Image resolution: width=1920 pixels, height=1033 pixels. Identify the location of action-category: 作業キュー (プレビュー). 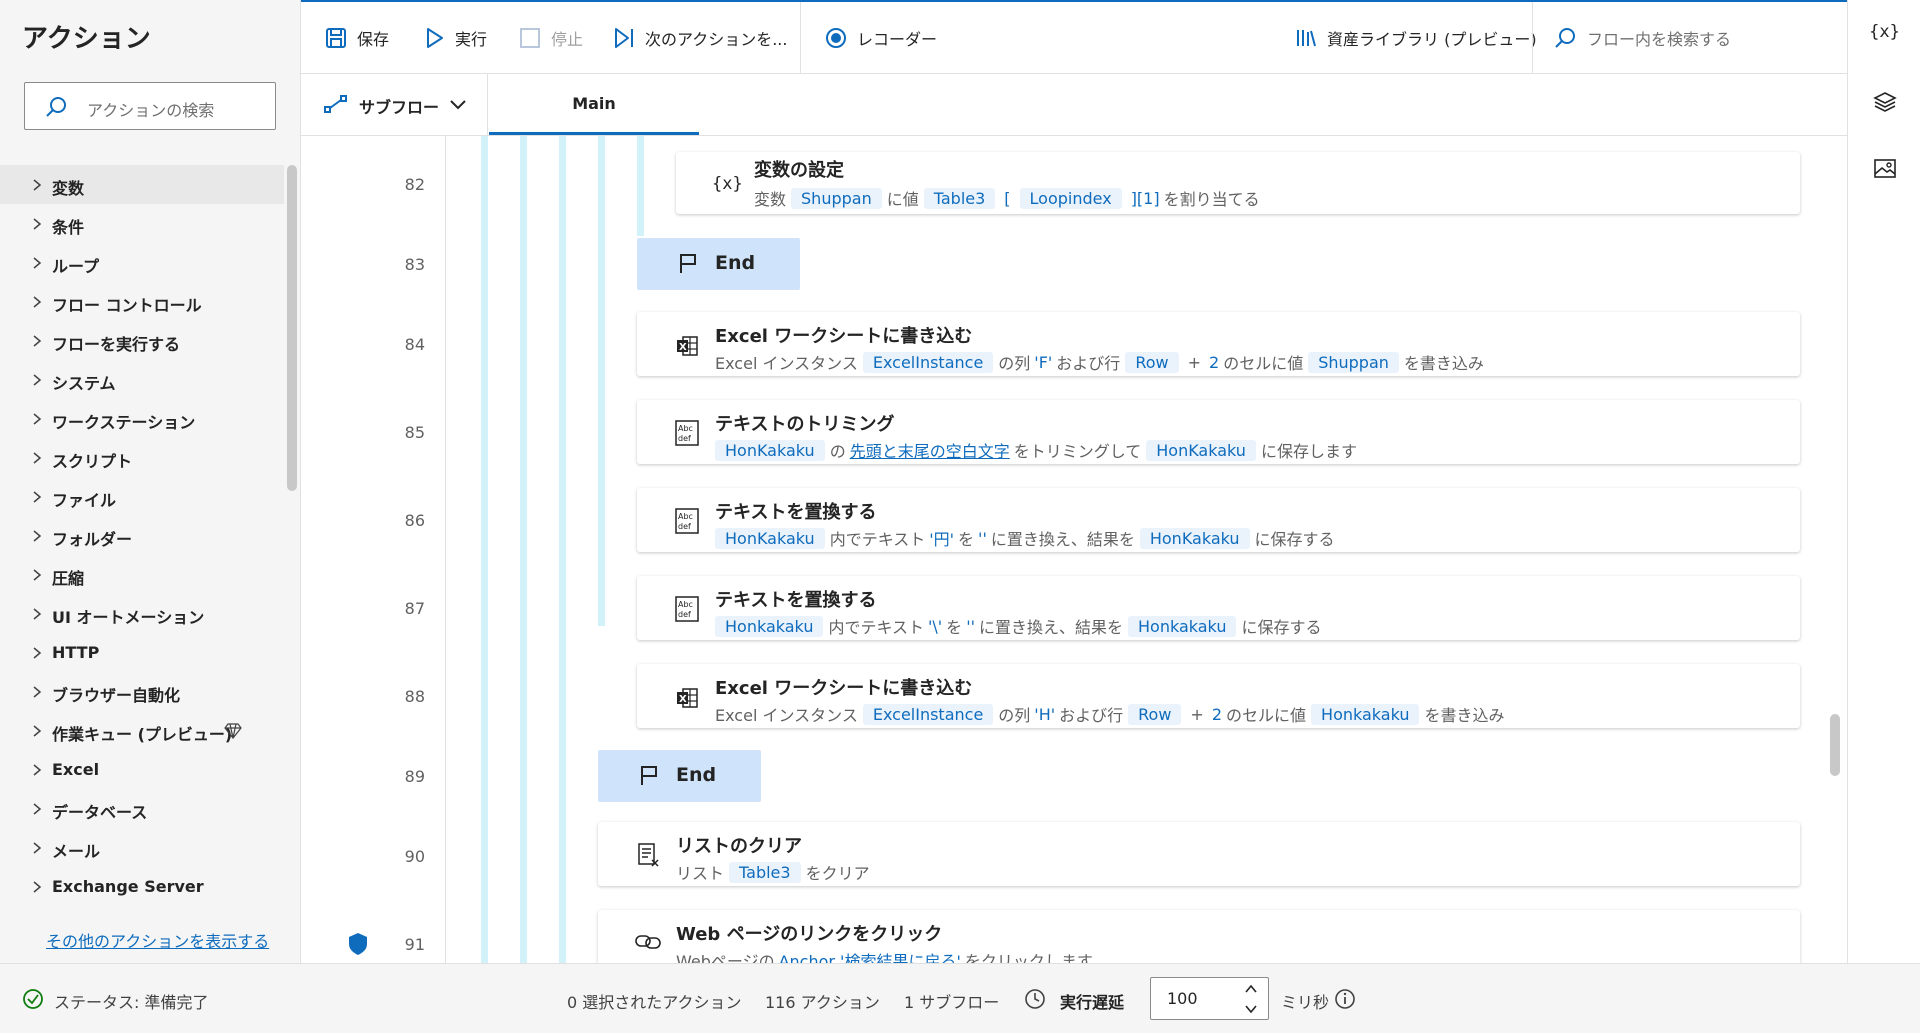
(142, 730).